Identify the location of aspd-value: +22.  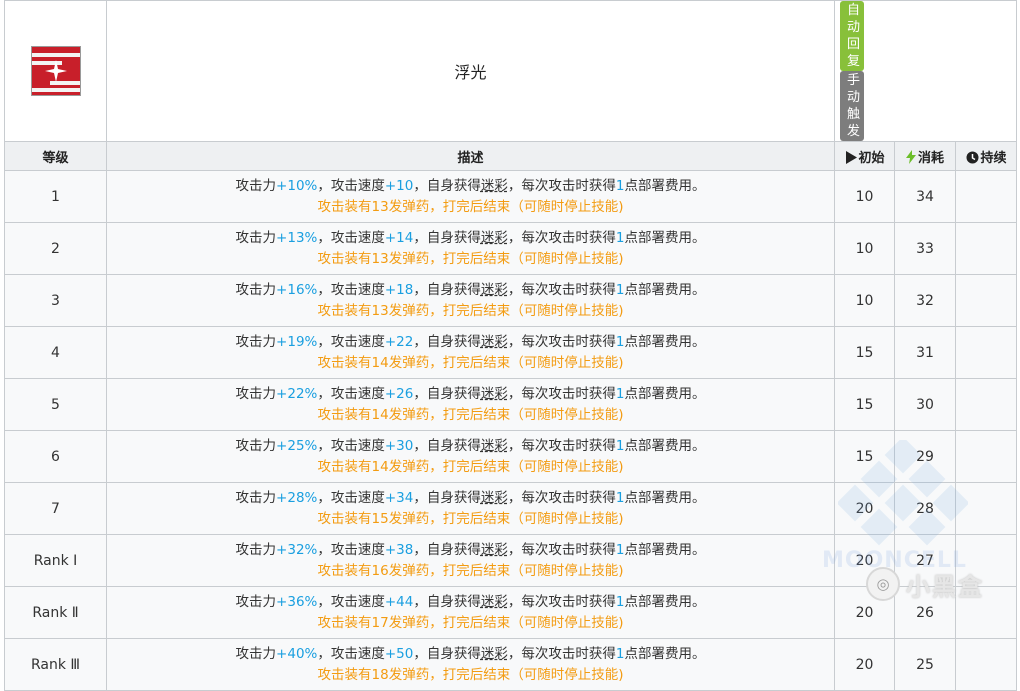
(399, 341).